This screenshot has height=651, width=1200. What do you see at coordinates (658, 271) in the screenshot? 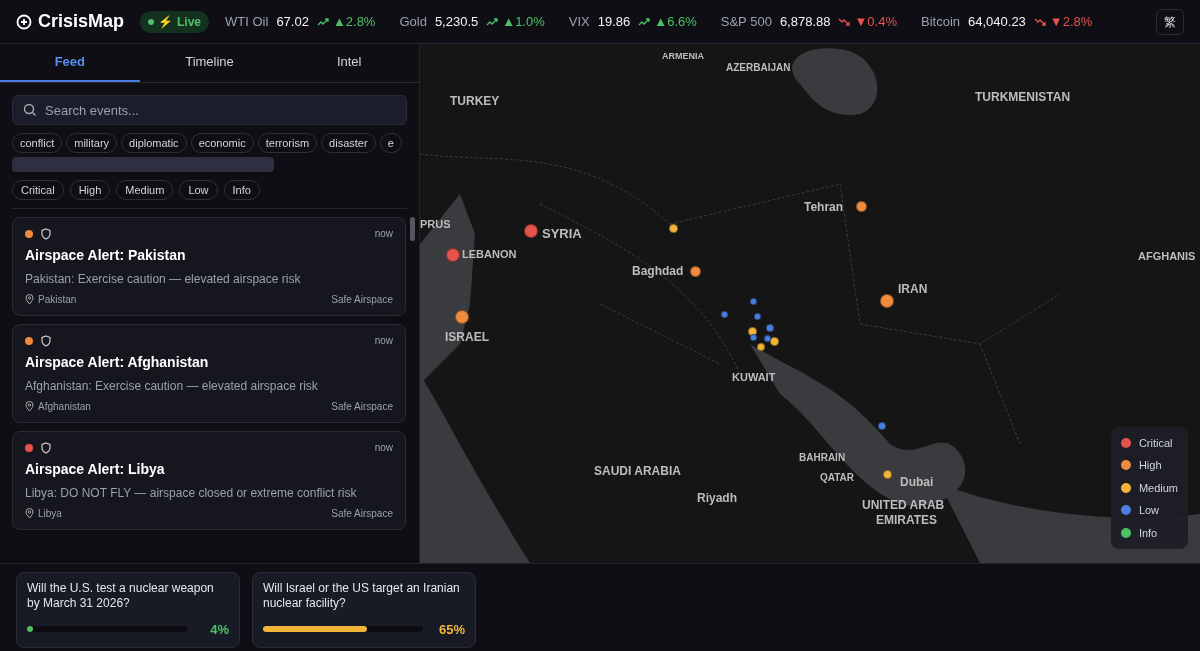
I see `map-label: Baghdad` at bounding box center [658, 271].